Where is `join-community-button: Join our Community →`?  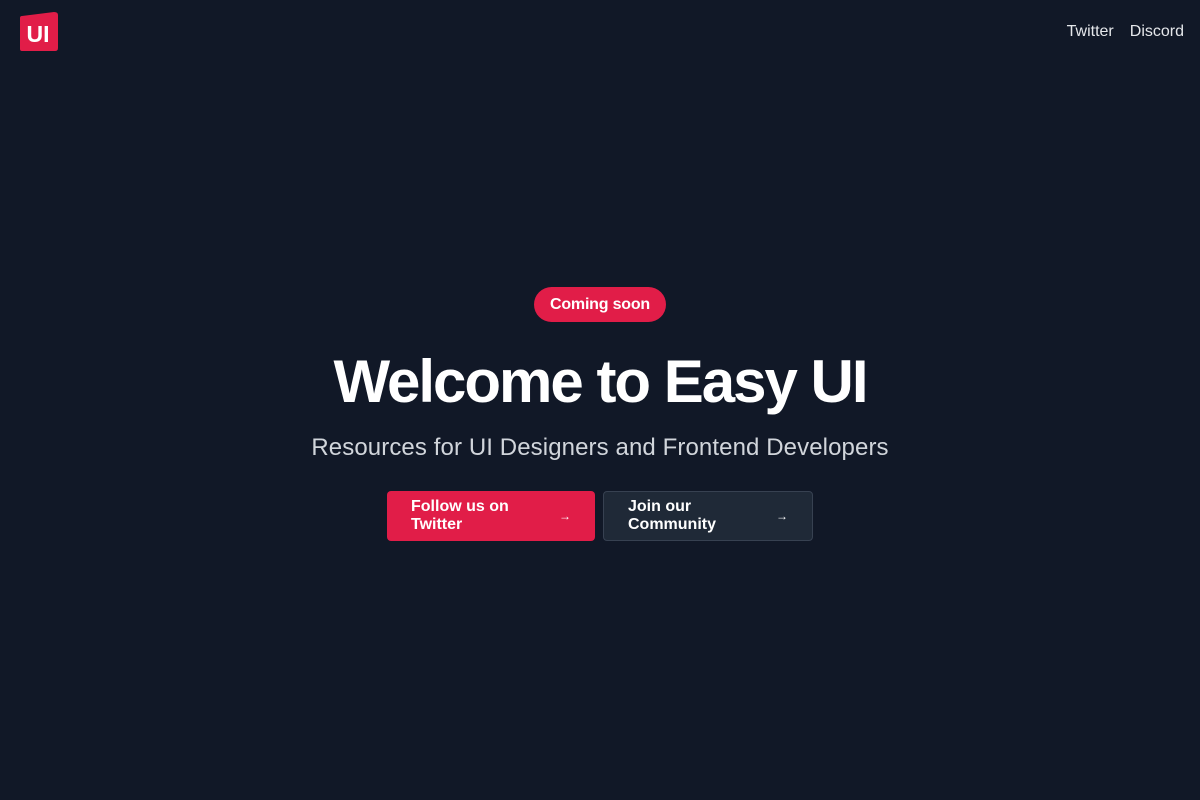 join-community-button: Join our Community → is located at coordinates (708, 516).